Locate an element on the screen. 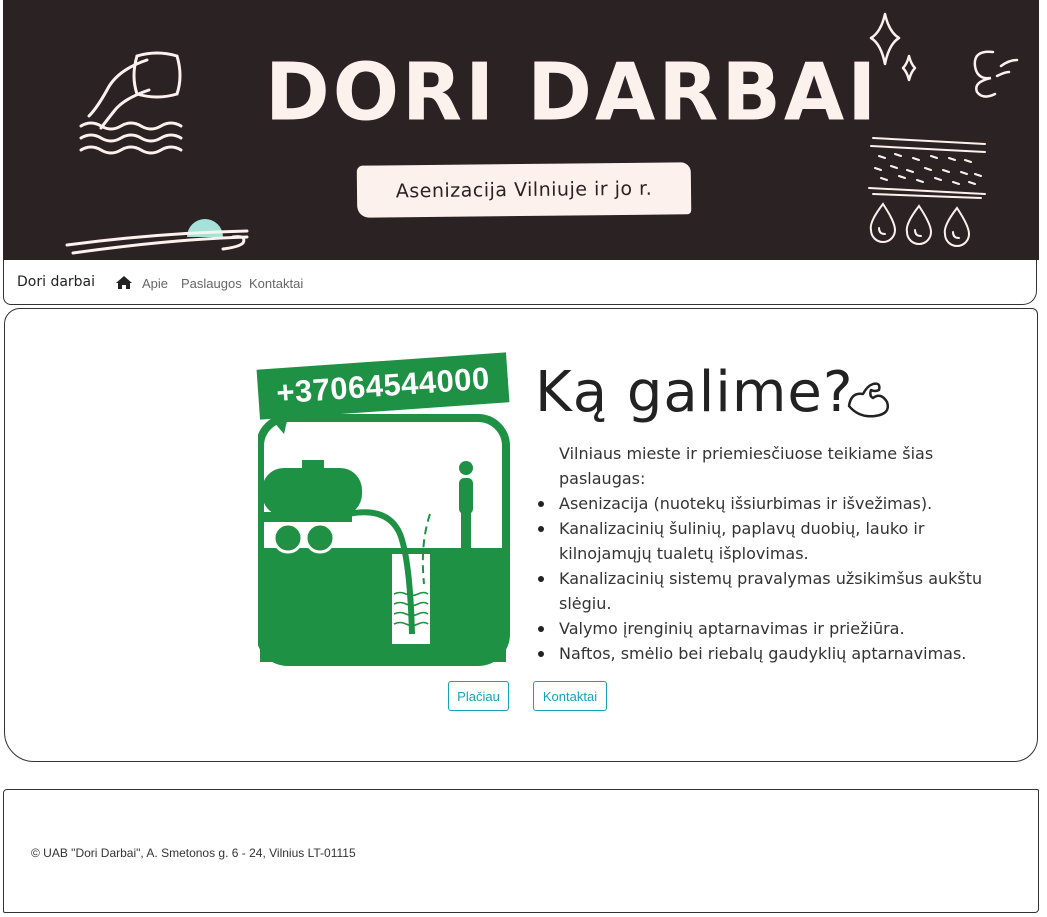 This screenshot has height=917, width=1047. squiggle-icon is located at coordinates (996, 74).